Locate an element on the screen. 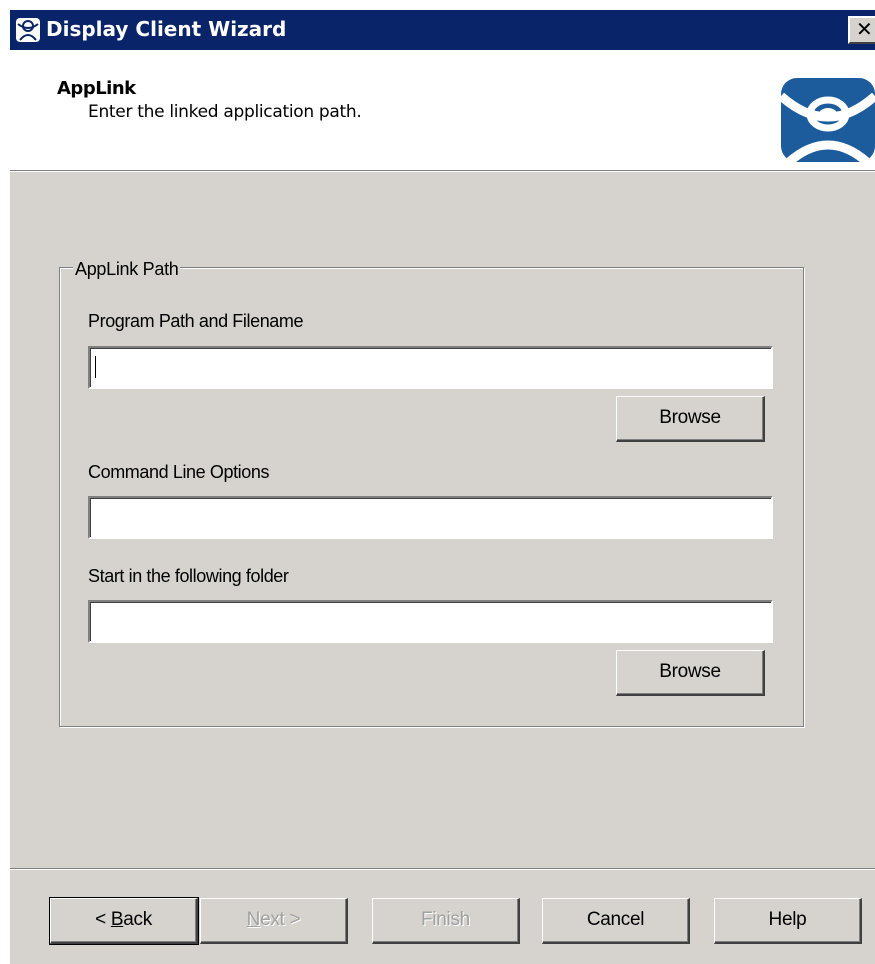  back-rest: ack is located at coordinates (137, 919).